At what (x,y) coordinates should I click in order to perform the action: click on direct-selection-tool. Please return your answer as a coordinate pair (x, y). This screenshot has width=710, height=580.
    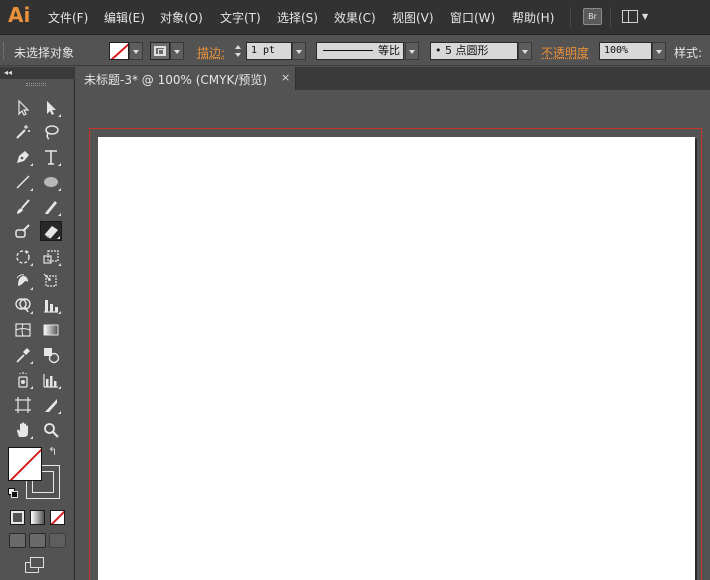
    Looking at the image, I should click on (51, 108).